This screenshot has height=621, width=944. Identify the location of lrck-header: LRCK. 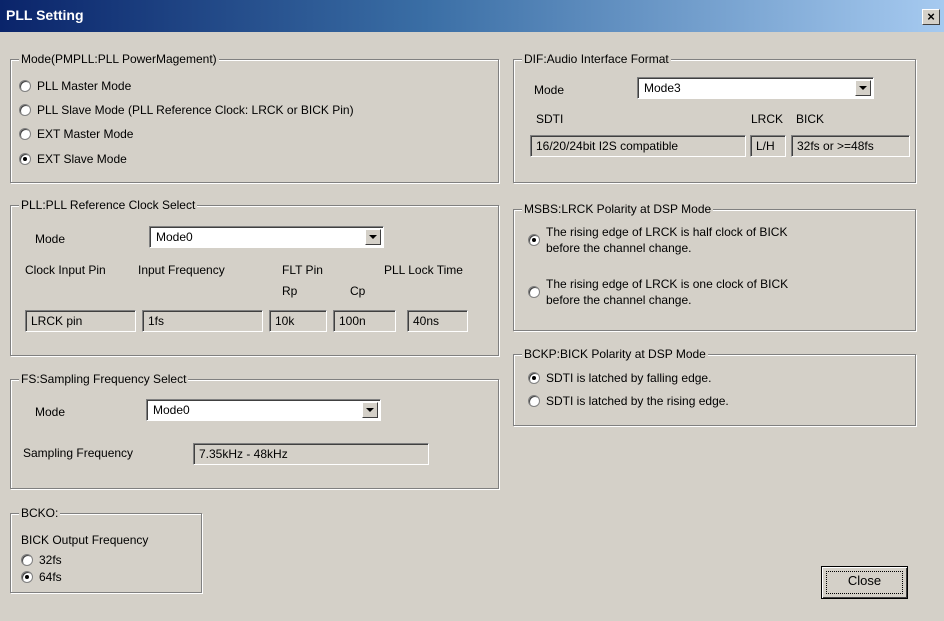
(767, 119).